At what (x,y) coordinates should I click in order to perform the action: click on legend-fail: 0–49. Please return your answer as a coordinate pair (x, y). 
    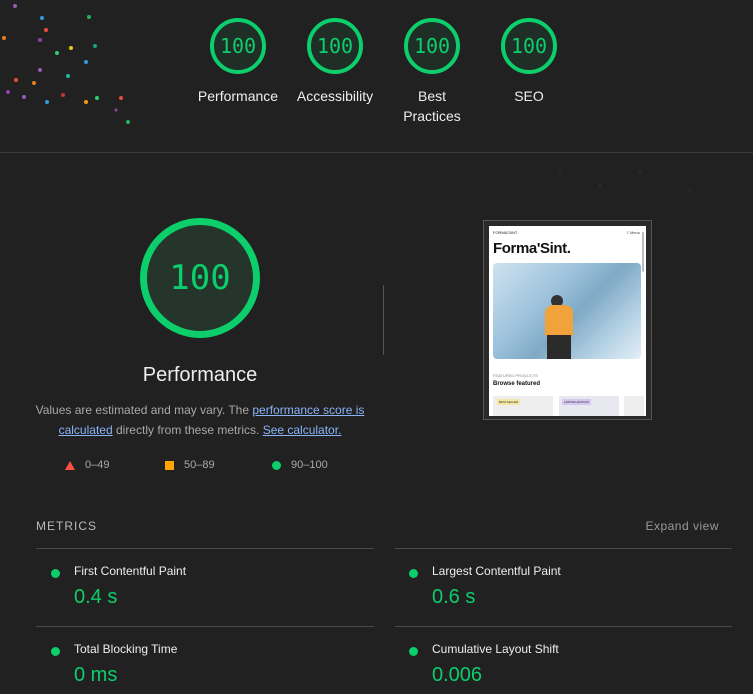
    Looking at the image, I should click on (87, 465).